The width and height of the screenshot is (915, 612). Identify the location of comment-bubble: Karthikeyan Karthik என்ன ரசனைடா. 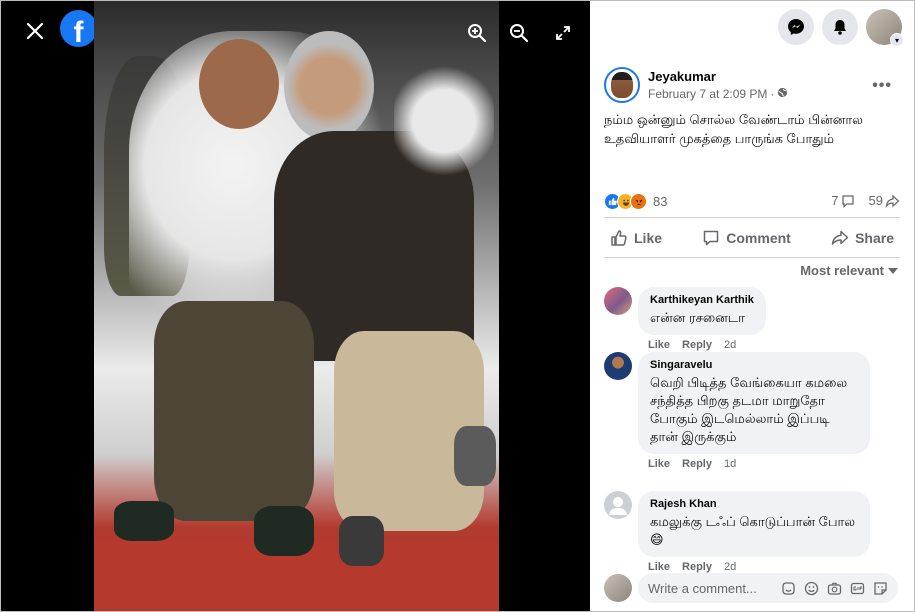
(702, 311).